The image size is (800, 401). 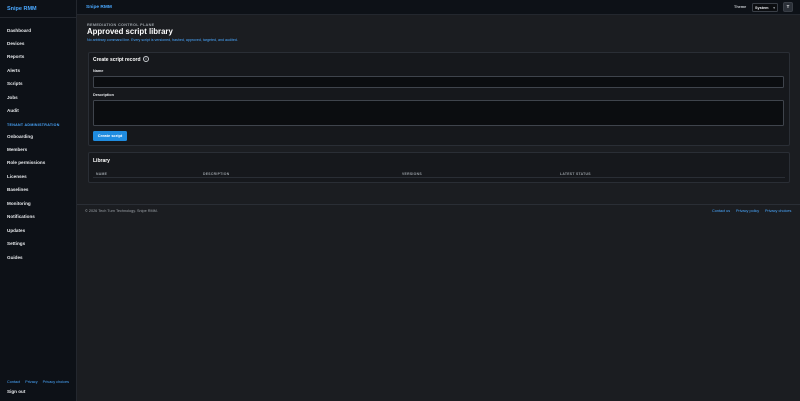 I want to click on sidebar-item-scripts: Scripts, so click(x=15, y=83).